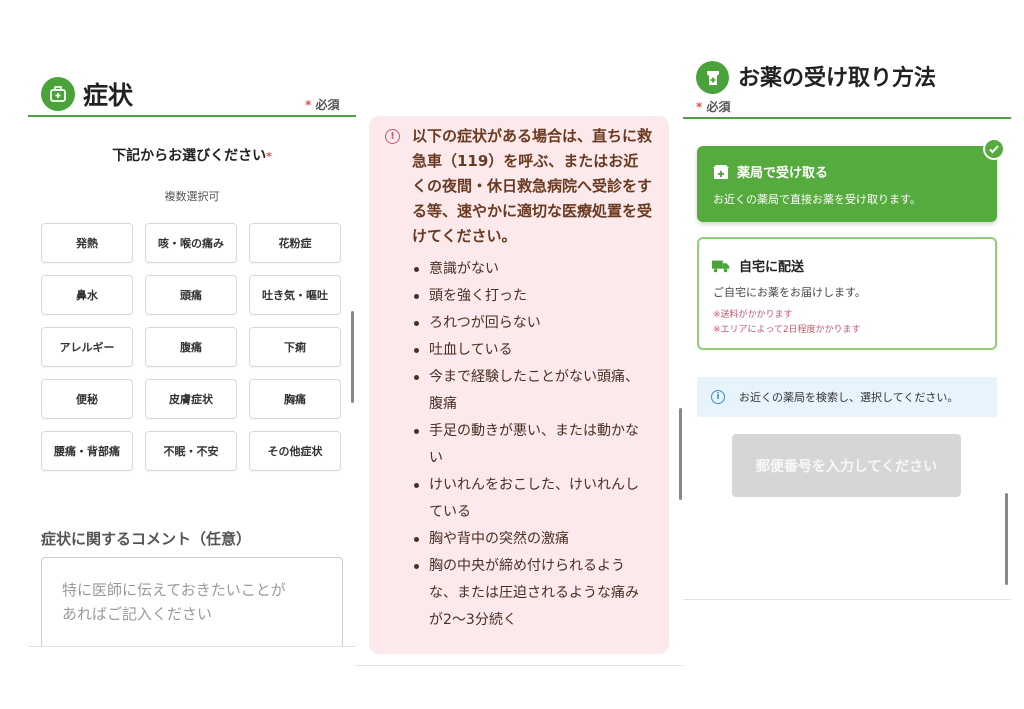  What do you see at coordinates (192, 196) in the screenshot?
I see `multi-select-hint: 複数選択可` at bounding box center [192, 196].